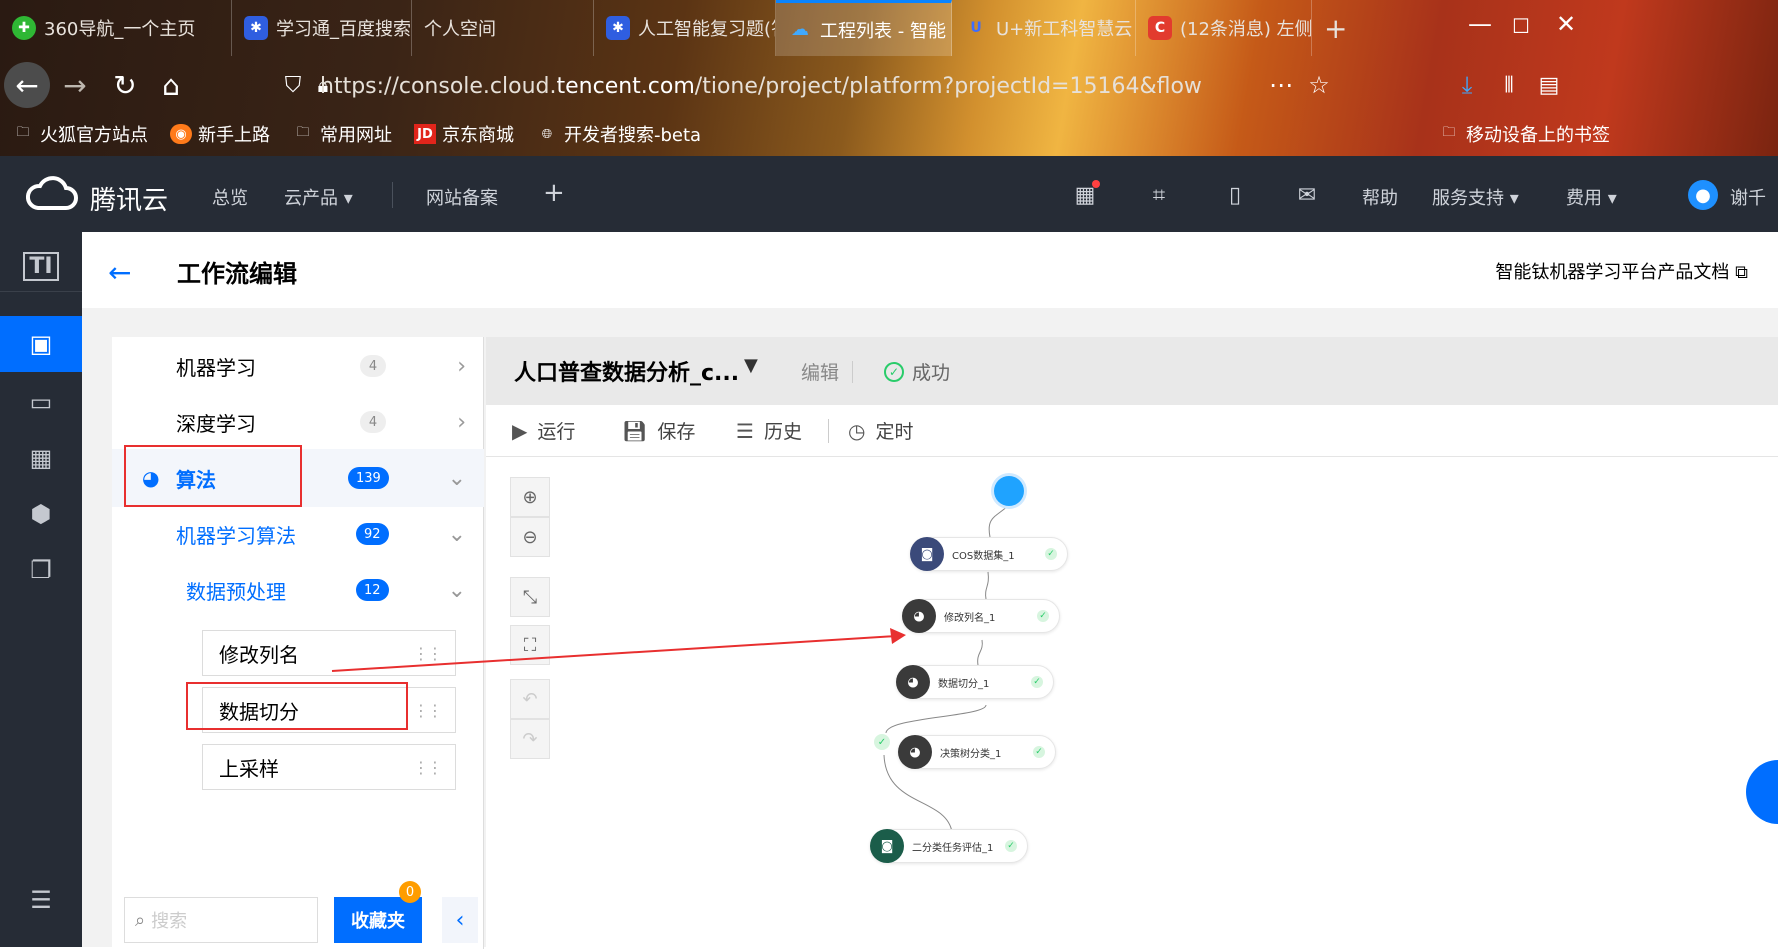 The width and height of the screenshot is (1778, 949). What do you see at coordinates (976, 28) in the screenshot?
I see `u-icon: U` at bounding box center [976, 28].